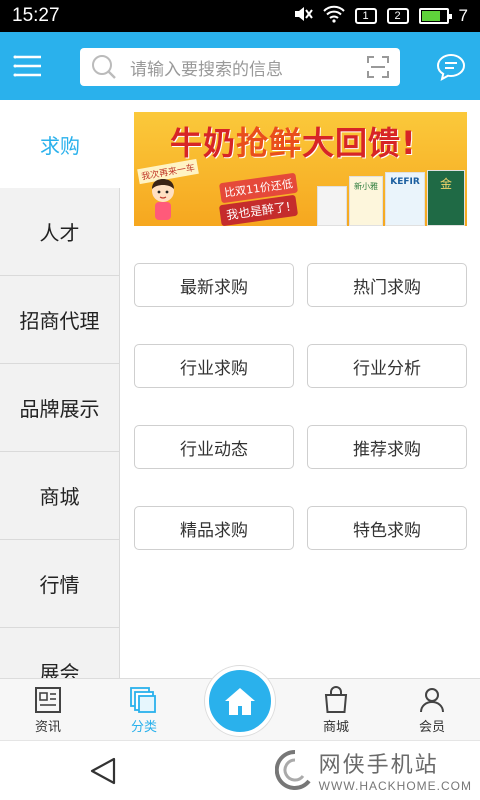 The image size is (480, 800). I want to click on premium-purchase-button: 精品求购, so click(214, 528).